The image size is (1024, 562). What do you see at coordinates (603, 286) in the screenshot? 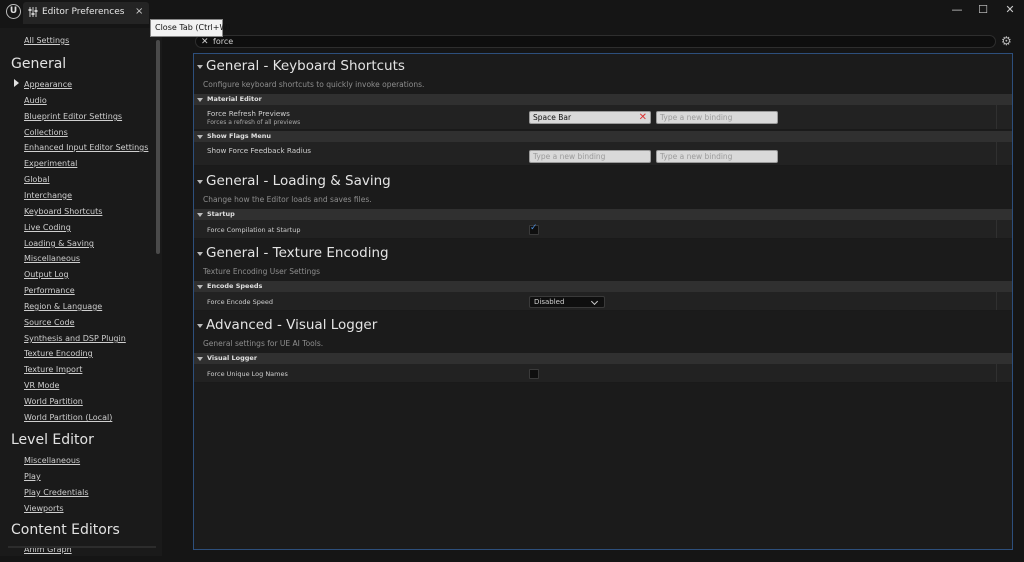
I see `category-header: Encode Speeds` at bounding box center [603, 286].